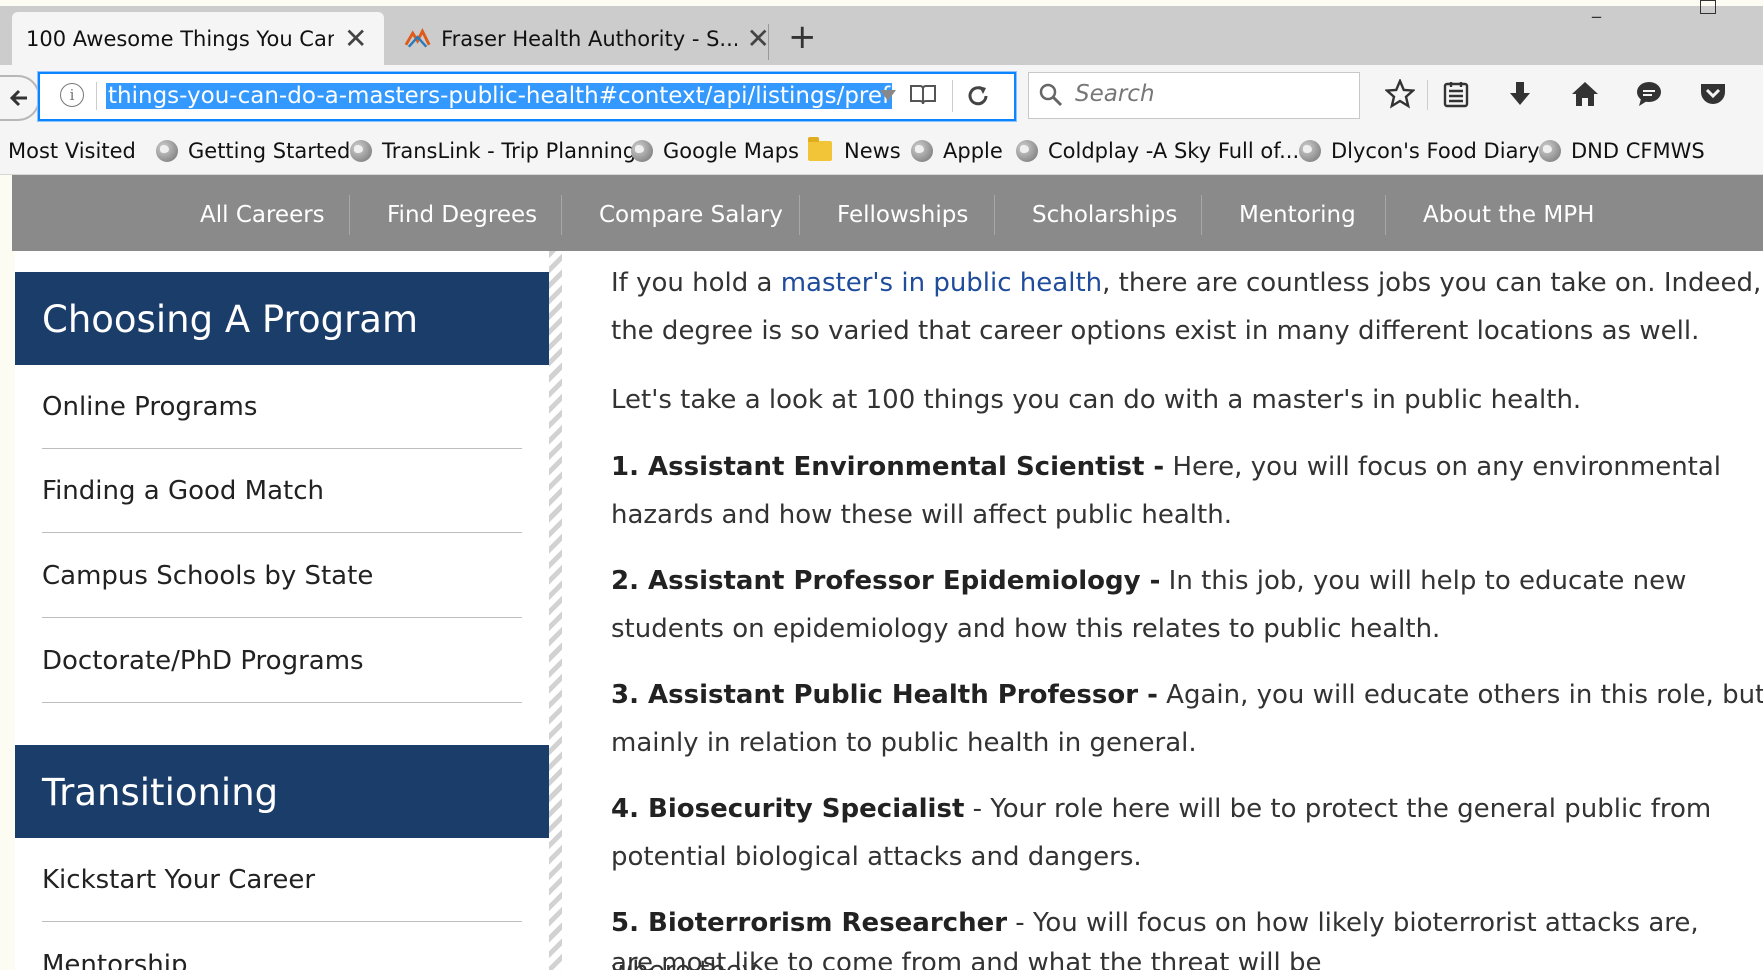  What do you see at coordinates (417, 37) in the screenshot?
I see `fraser-health-favicon-icon` at bounding box center [417, 37].